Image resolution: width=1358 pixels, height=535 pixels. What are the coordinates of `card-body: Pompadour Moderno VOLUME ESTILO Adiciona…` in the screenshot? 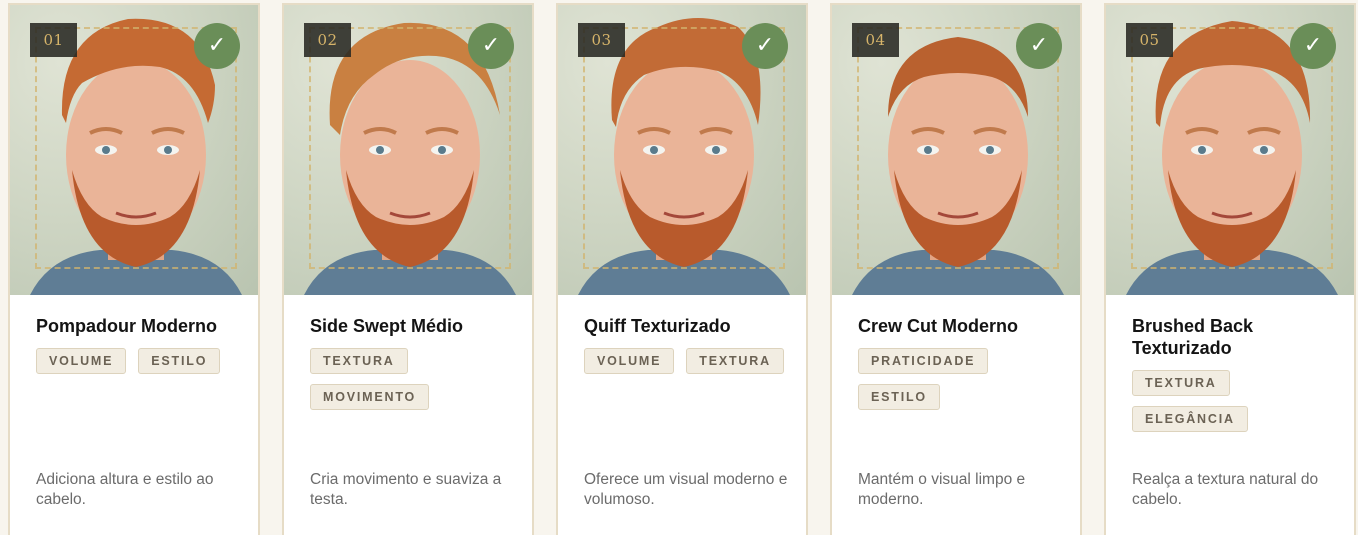 It's located at (134, 415).